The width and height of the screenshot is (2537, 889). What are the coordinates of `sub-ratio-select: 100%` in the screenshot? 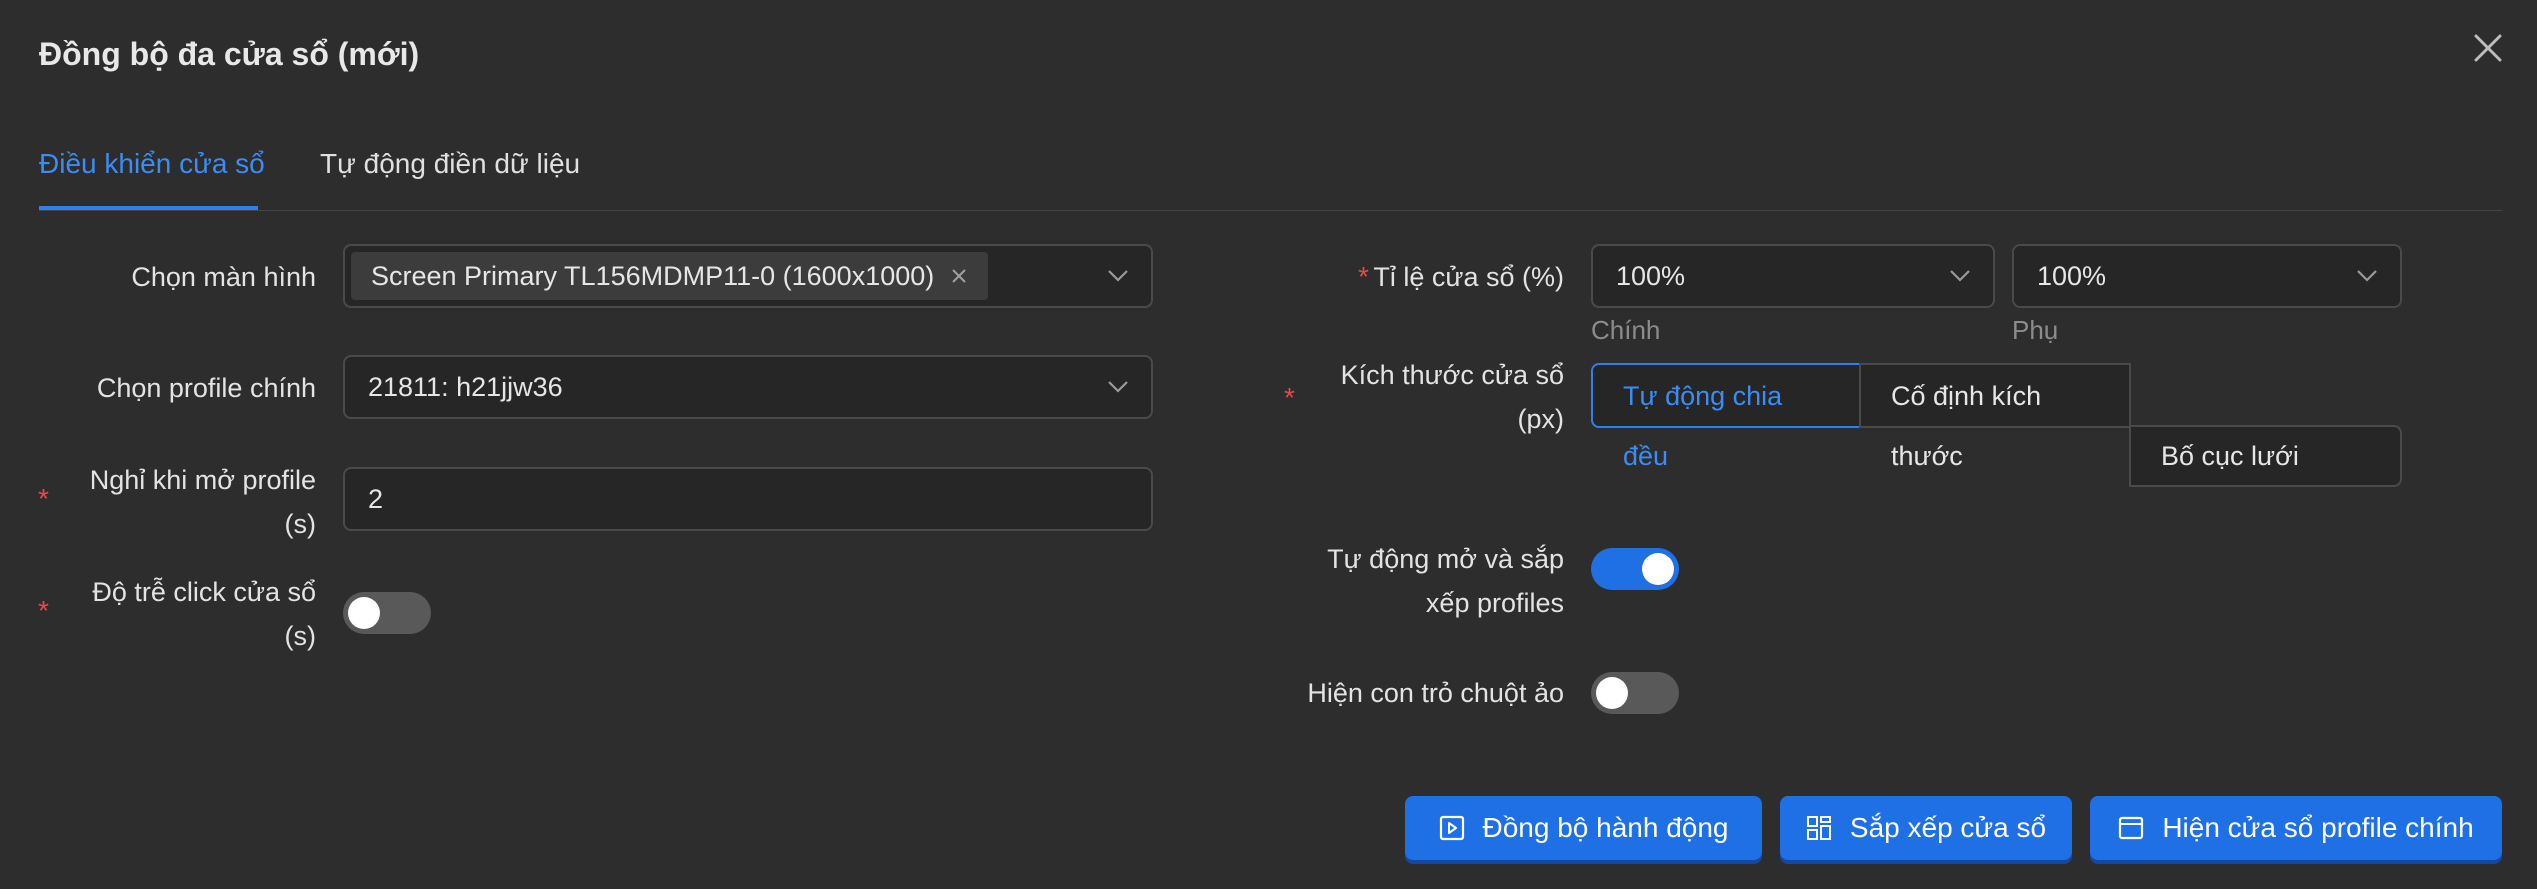 It's located at (2207, 276).